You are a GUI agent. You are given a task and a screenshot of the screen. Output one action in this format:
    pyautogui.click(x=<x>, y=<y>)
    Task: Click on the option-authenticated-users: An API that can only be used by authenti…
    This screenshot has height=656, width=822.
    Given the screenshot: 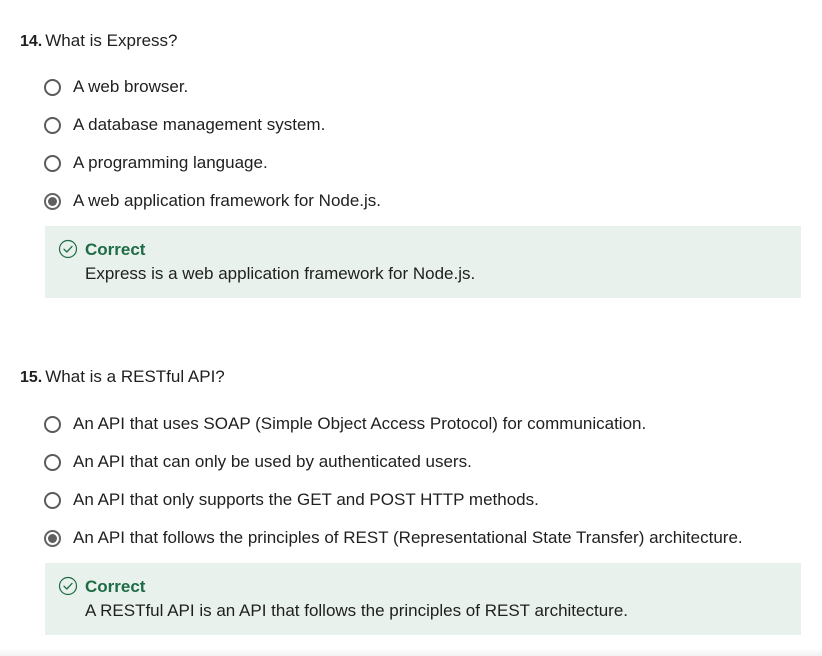 What is the action you would take?
    pyautogui.click(x=258, y=462)
    